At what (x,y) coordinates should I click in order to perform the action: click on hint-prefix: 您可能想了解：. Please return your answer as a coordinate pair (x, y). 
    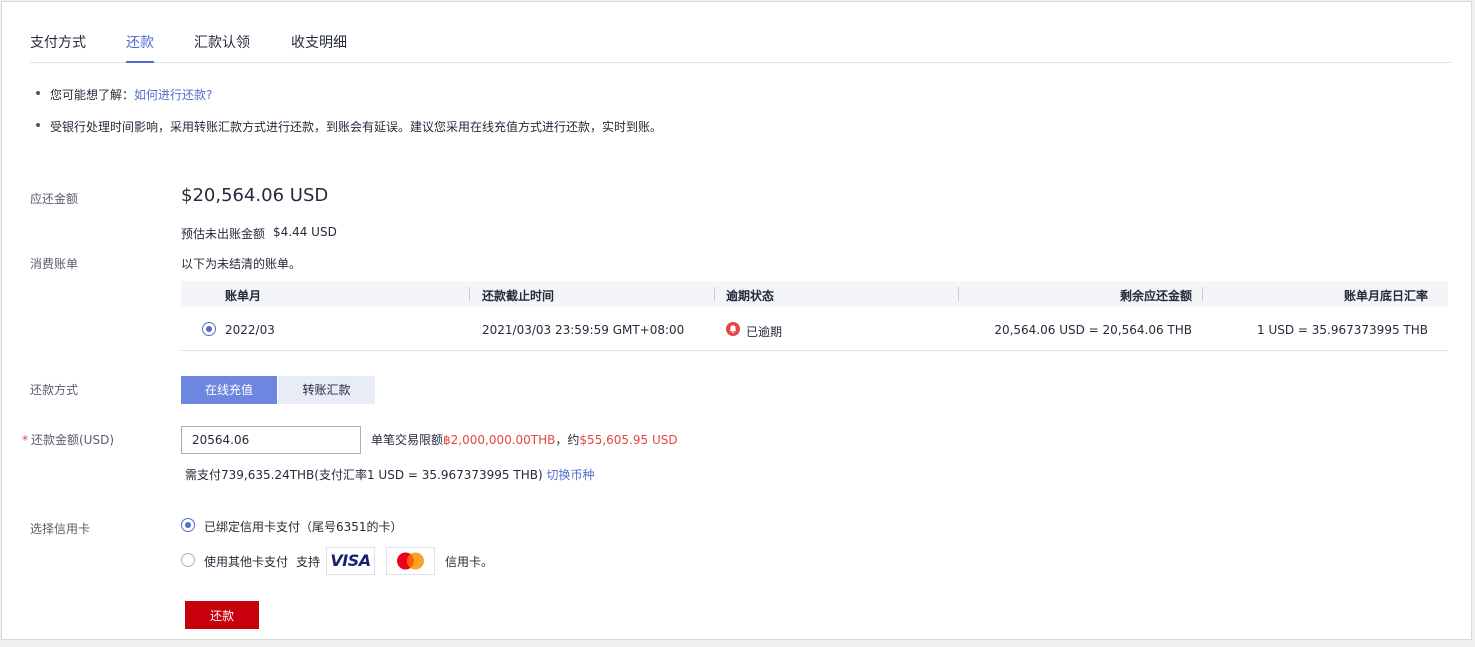
    Looking at the image, I should click on (92, 95).